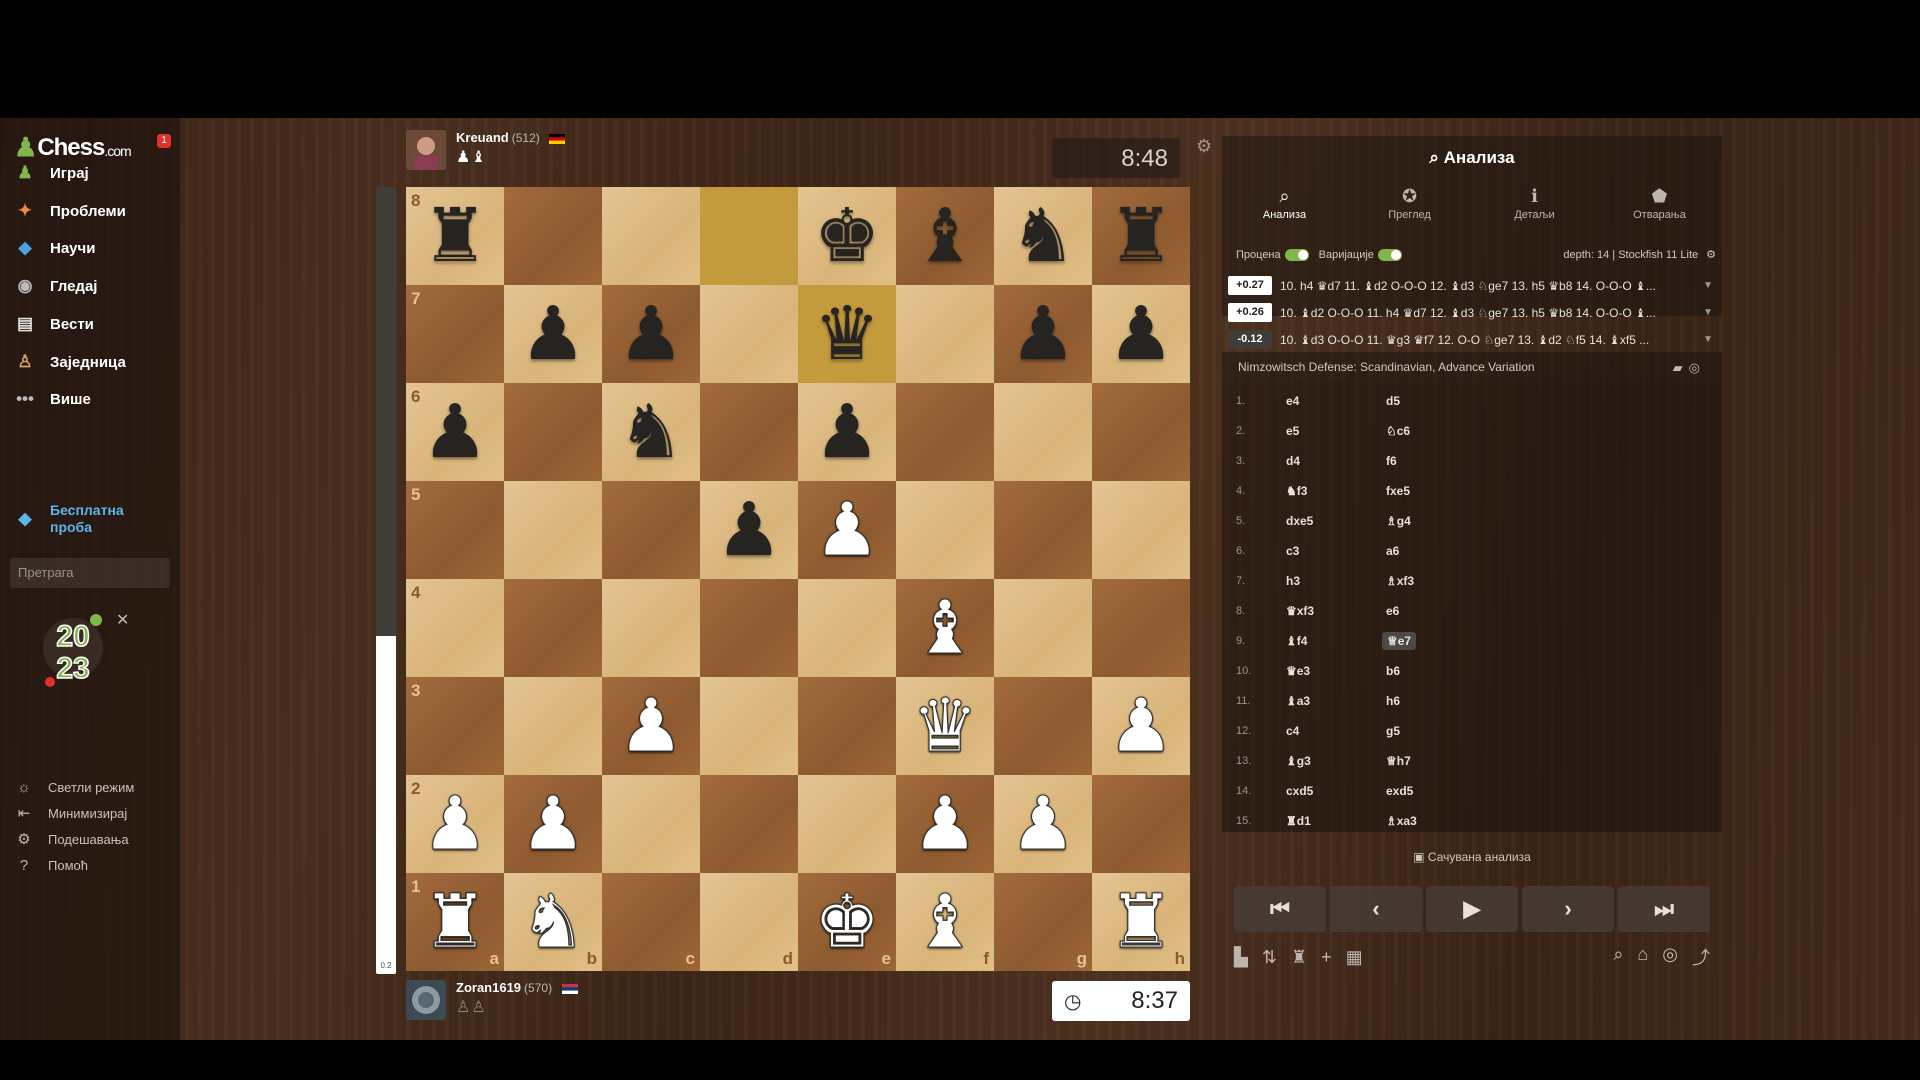 The width and height of the screenshot is (1920, 1080). I want to click on square-g6, so click(1043, 432).